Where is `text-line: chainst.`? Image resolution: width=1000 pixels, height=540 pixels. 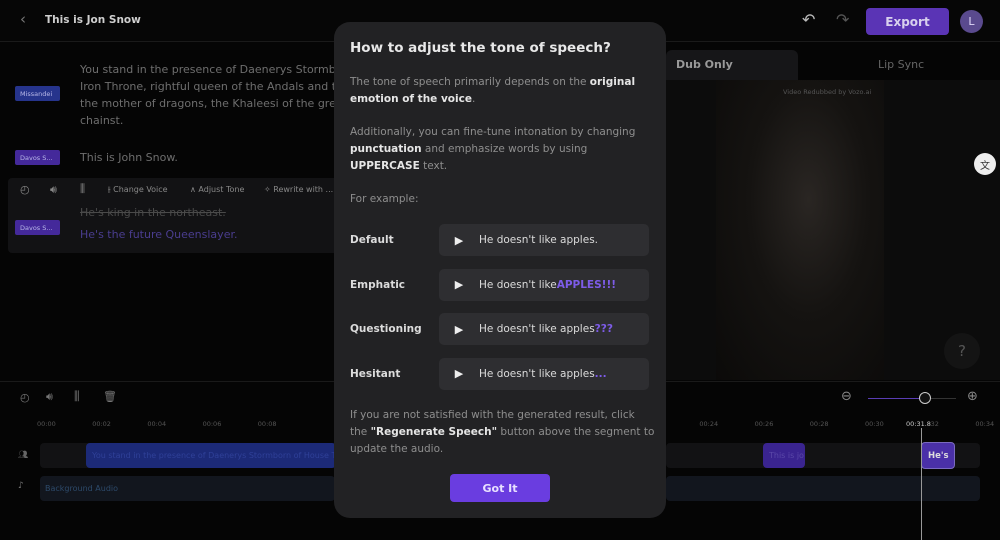
text-line: chainst. is located at coordinates (102, 120).